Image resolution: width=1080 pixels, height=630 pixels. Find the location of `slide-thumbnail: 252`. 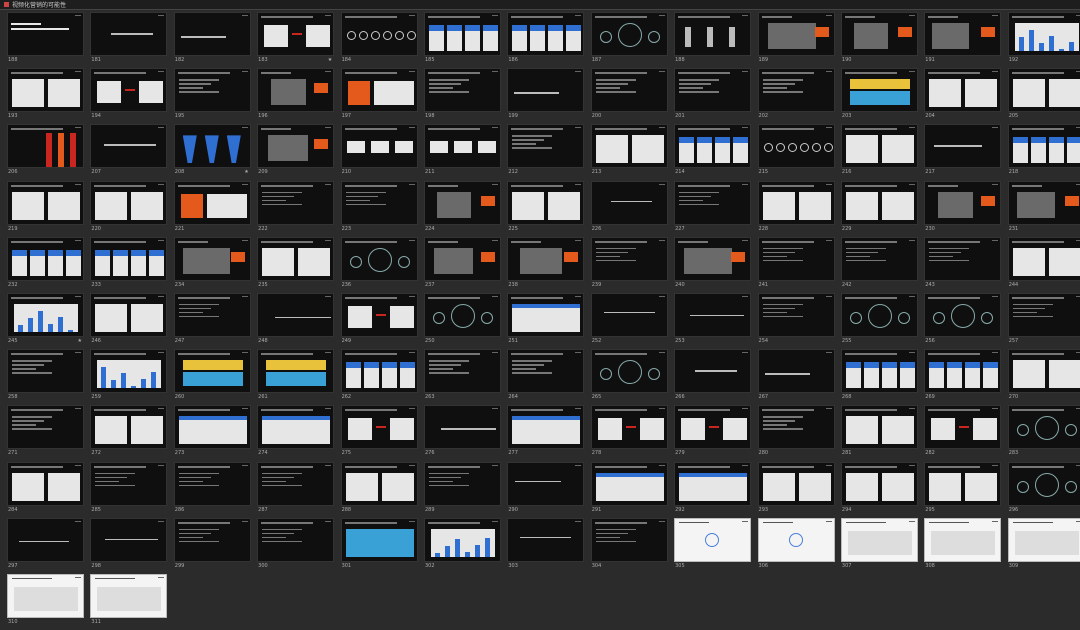

slide-thumbnail: 252 is located at coordinates (629, 320).